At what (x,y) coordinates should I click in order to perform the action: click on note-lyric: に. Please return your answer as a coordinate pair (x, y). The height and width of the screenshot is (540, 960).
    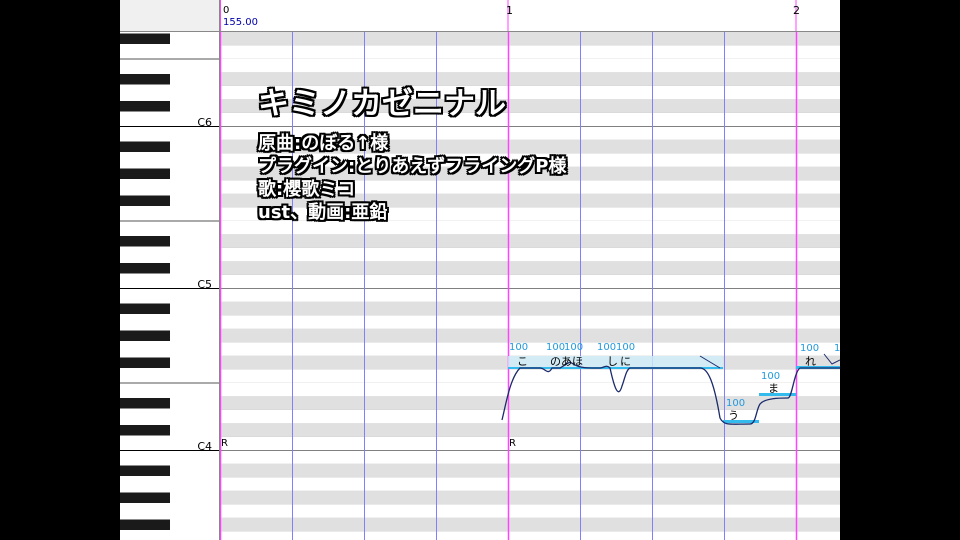
    Looking at the image, I should click on (625, 361).